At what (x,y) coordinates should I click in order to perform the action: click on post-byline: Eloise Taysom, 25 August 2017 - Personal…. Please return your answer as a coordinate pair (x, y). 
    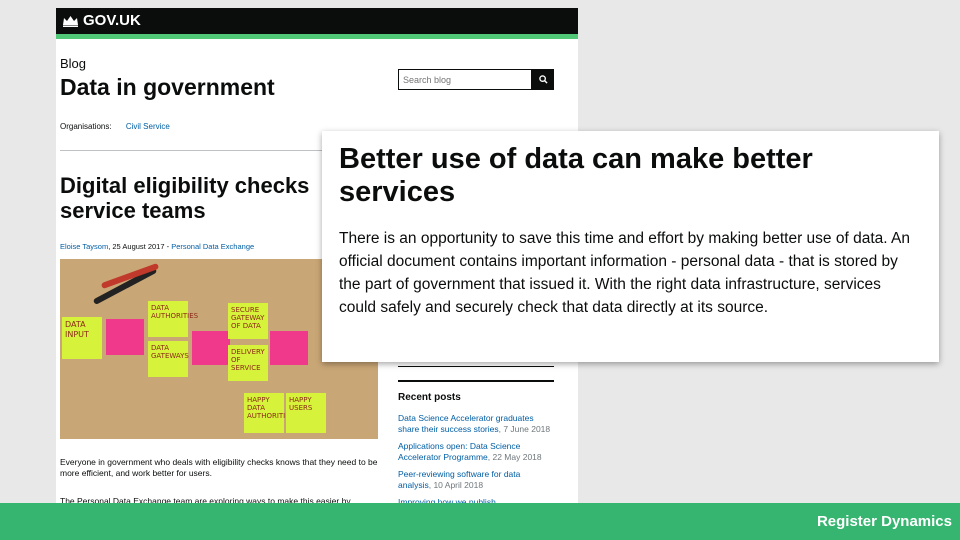
    Looking at the image, I should click on (157, 246).